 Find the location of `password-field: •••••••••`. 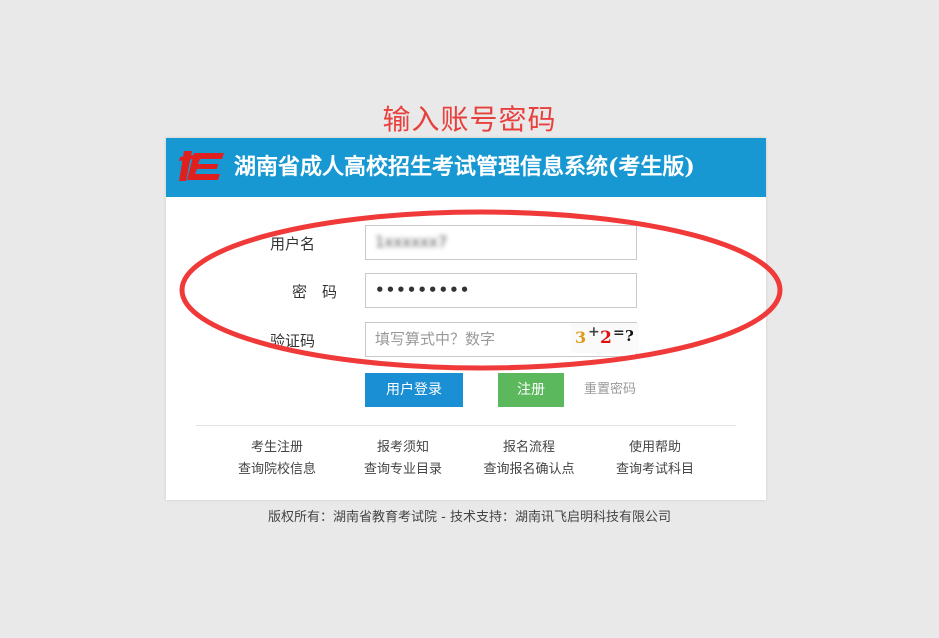

password-field: ••••••••• is located at coordinates (501, 290).